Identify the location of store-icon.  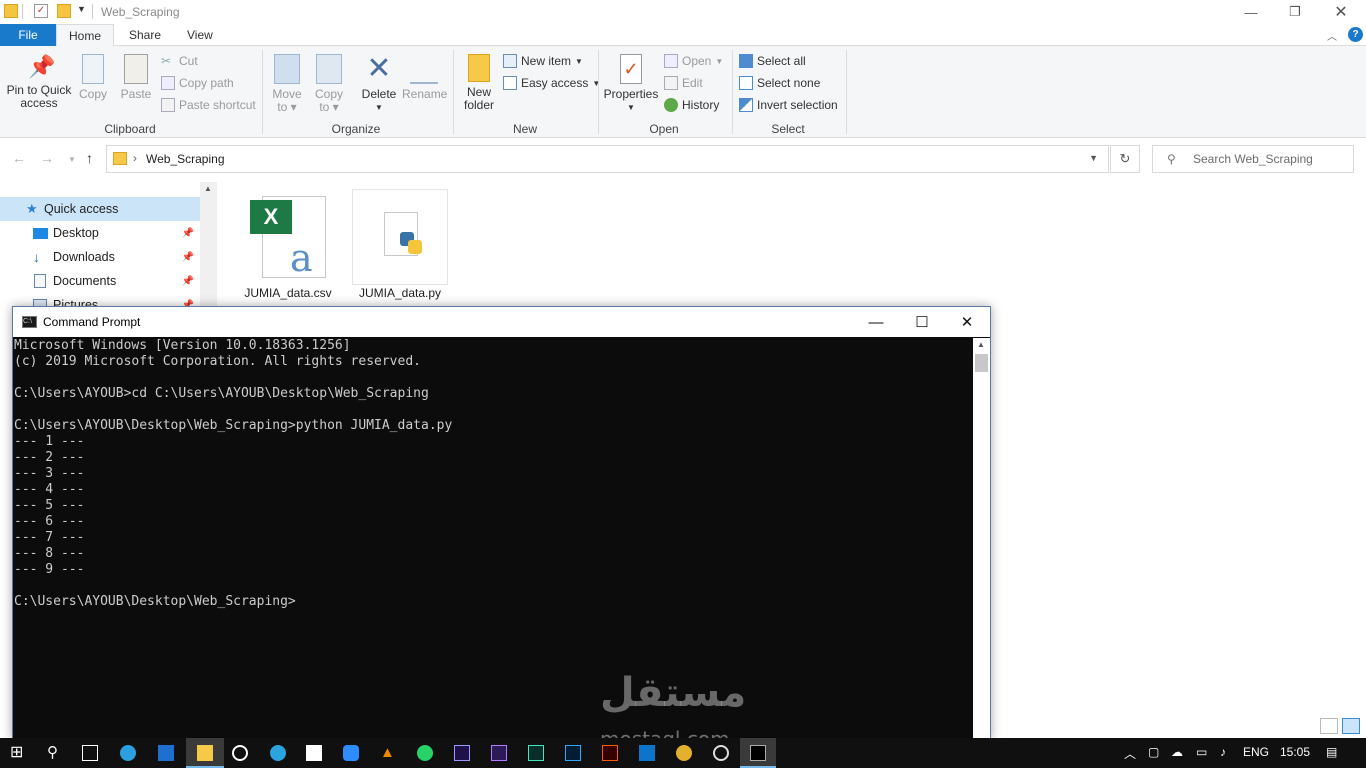
(314, 753).